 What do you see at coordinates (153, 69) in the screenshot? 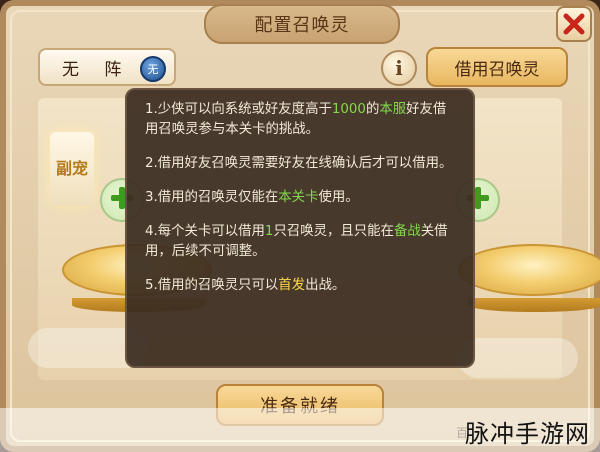
I see `formation-badge-icon: 无` at bounding box center [153, 69].